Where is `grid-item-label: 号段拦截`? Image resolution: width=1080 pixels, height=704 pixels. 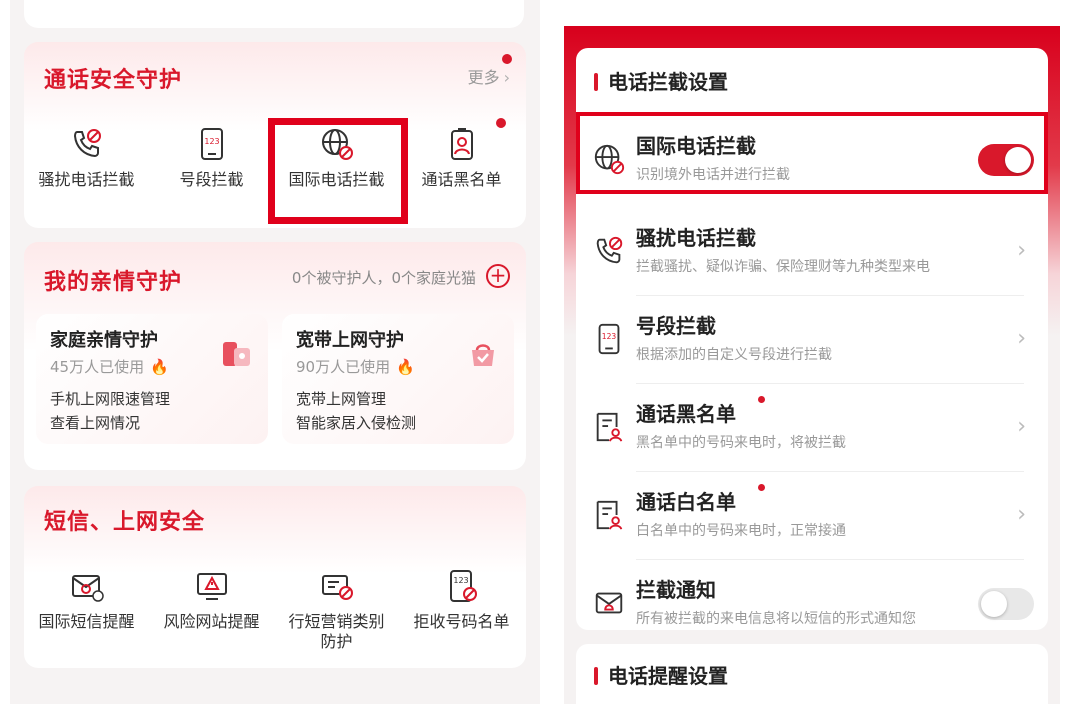
grid-item-label: 号段拦截 is located at coordinates (211, 179).